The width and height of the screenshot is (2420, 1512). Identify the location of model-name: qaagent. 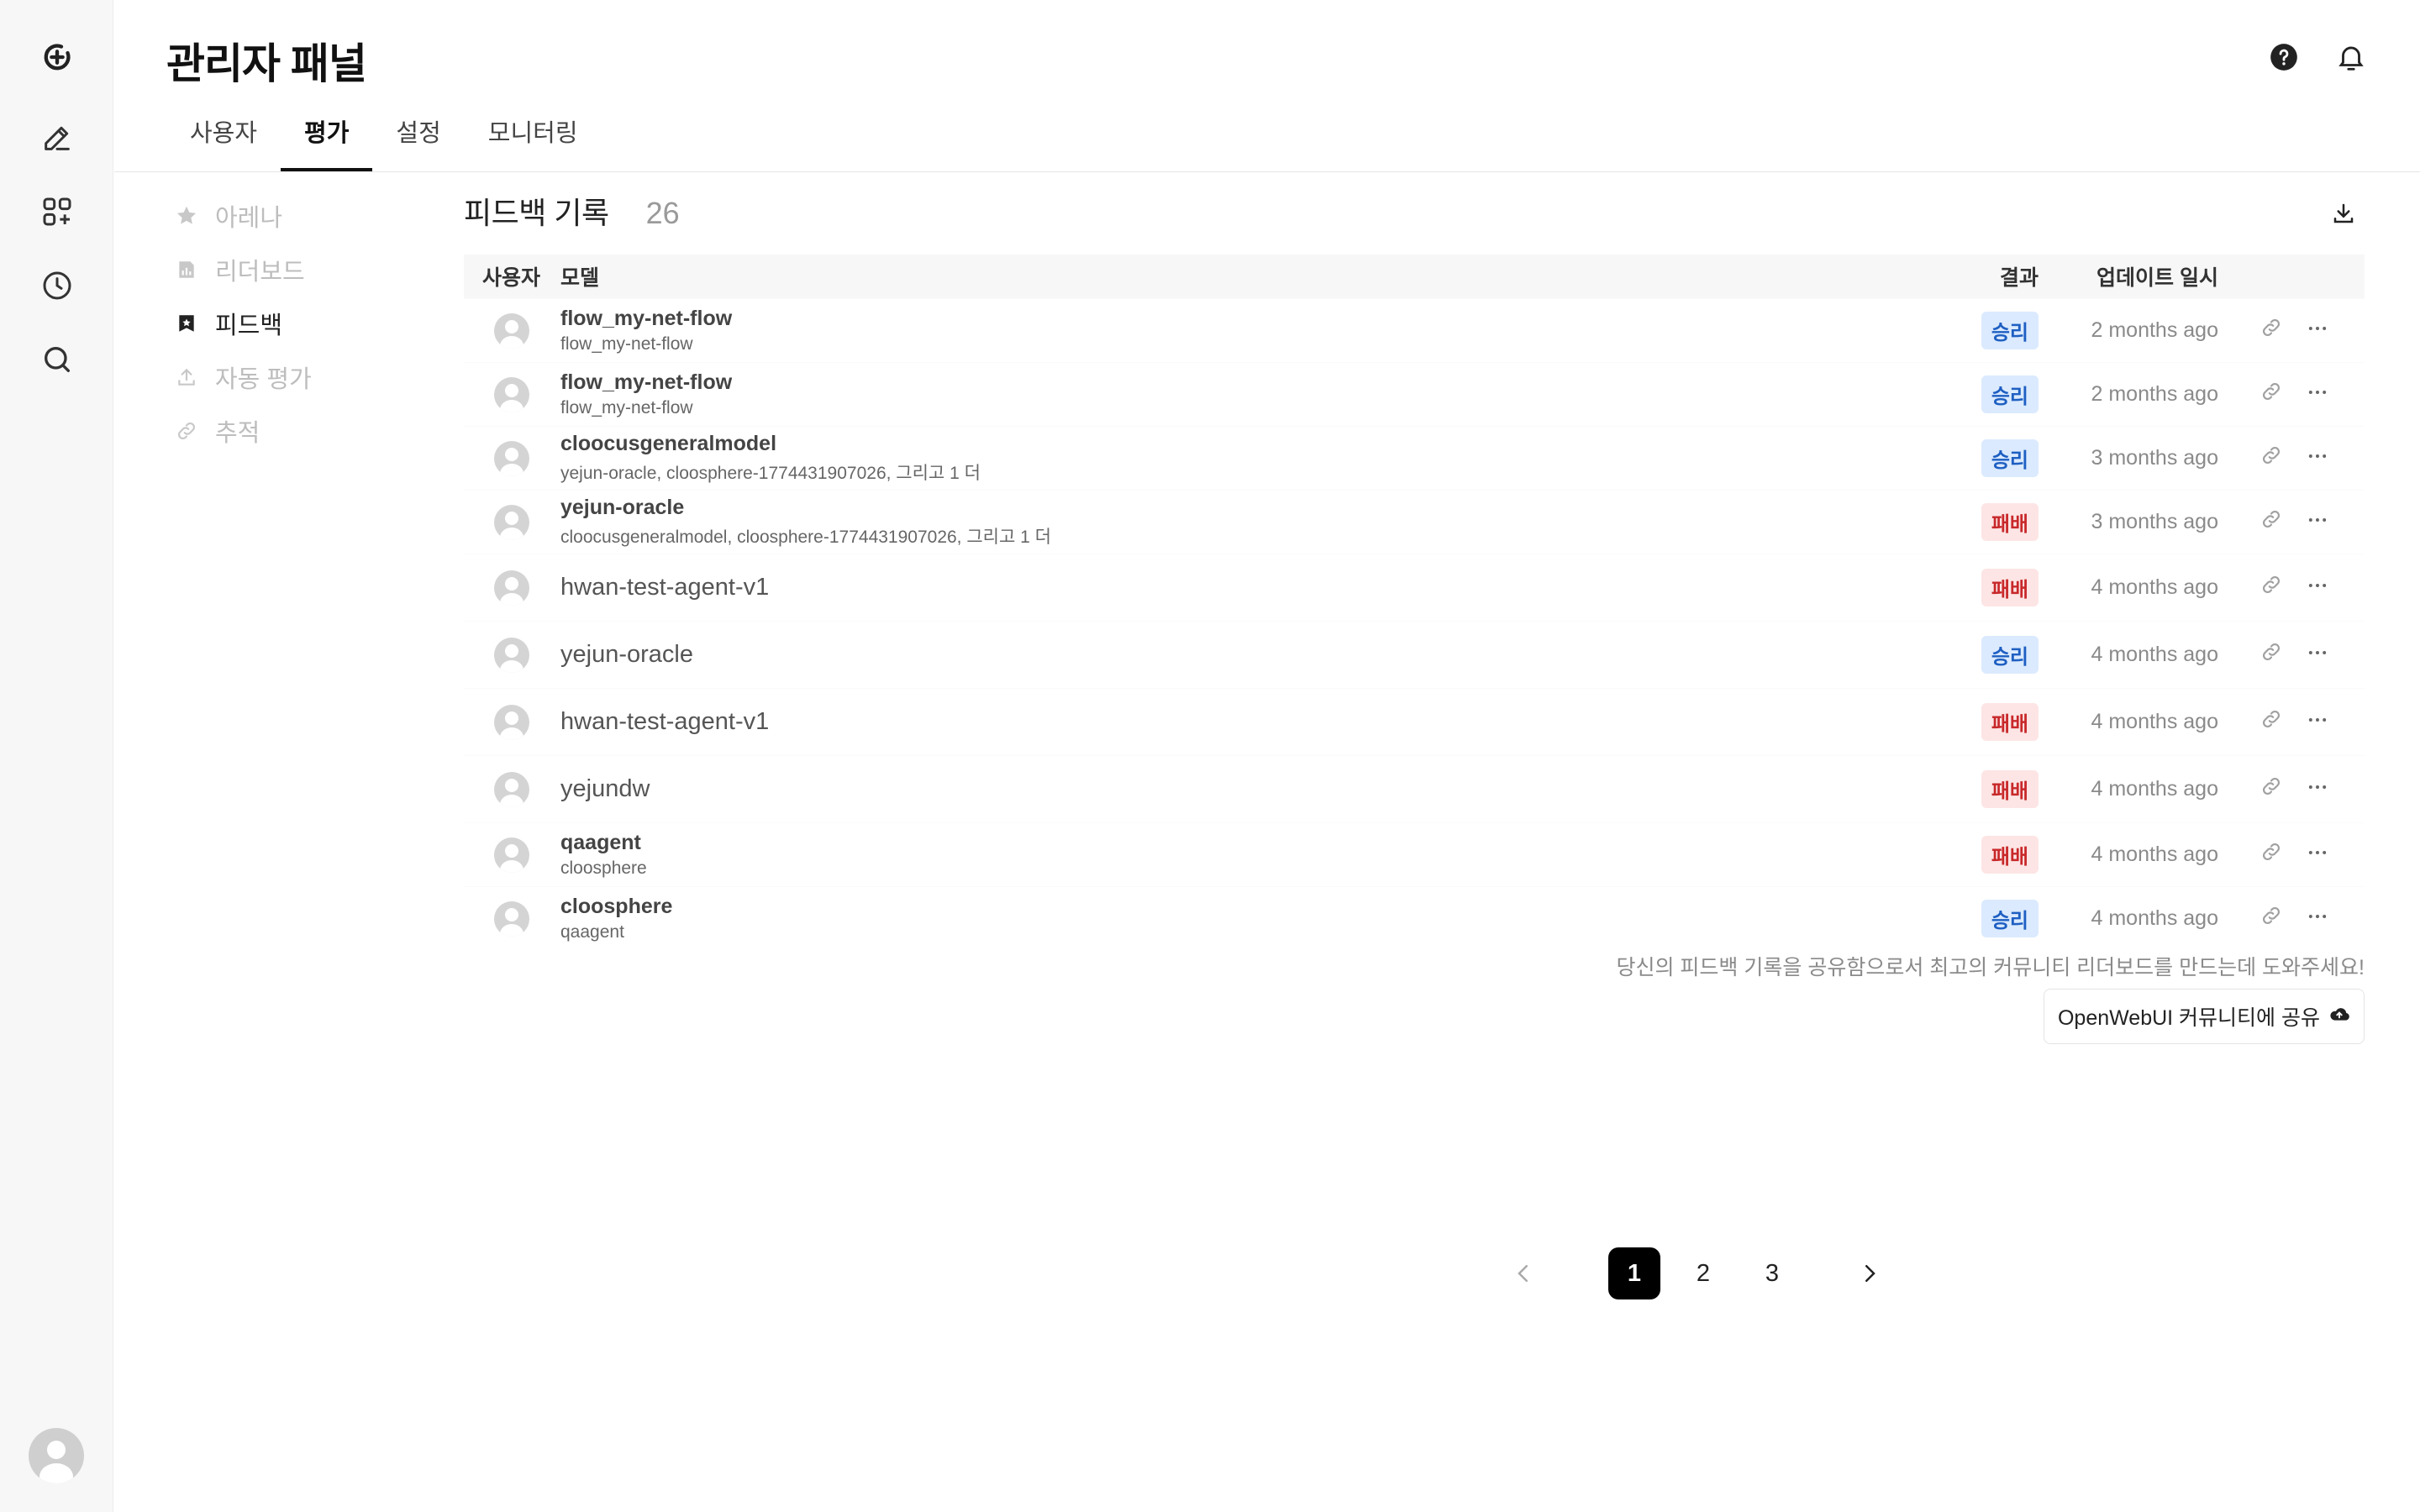
(600, 842).